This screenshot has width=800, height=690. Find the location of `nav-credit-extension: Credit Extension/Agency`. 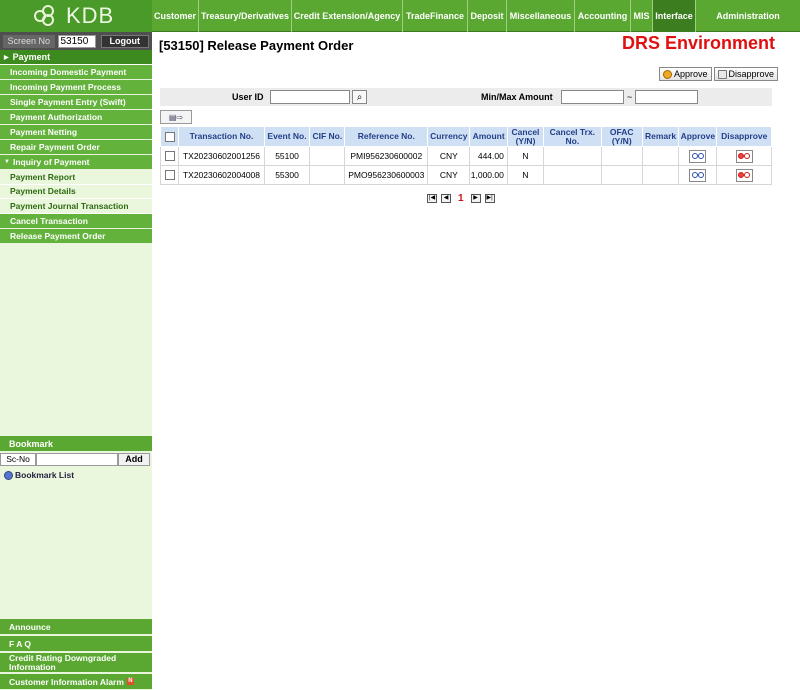

nav-credit-extension: Credit Extension/Agency is located at coordinates (347, 16).